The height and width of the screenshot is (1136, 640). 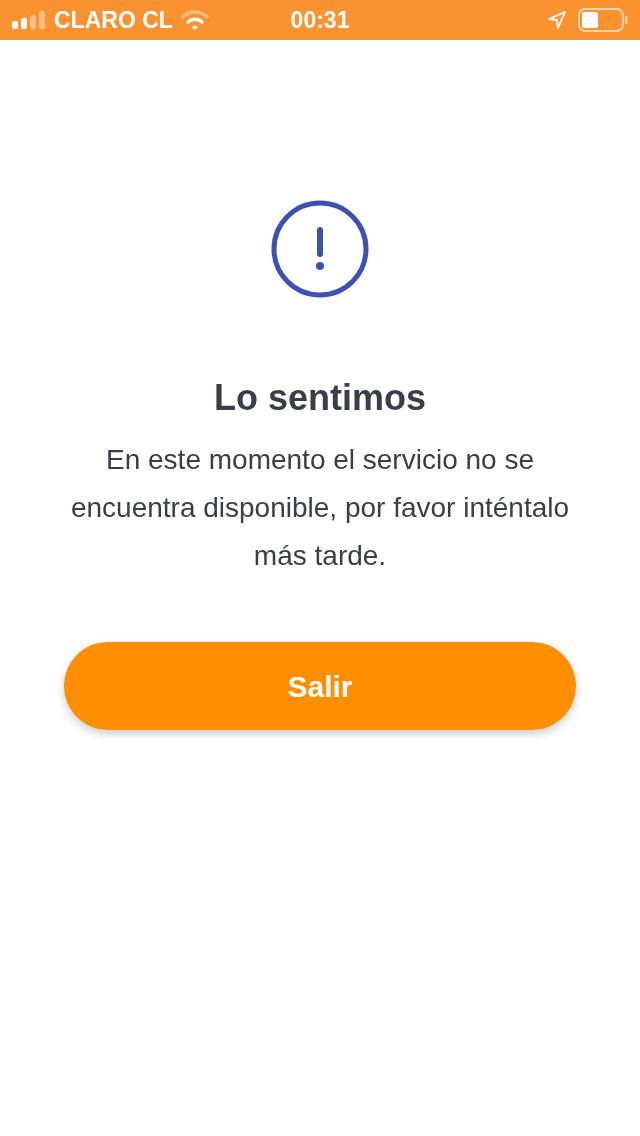 What do you see at coordinates (557, 20) in the screenshot?
I see `location-icon` at bounding box center [557, 20].